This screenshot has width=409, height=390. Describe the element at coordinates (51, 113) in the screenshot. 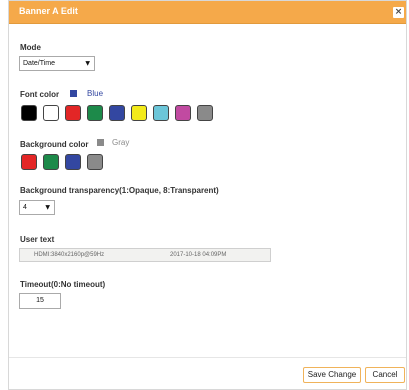

I see `font-color-swatch-white` at that location.